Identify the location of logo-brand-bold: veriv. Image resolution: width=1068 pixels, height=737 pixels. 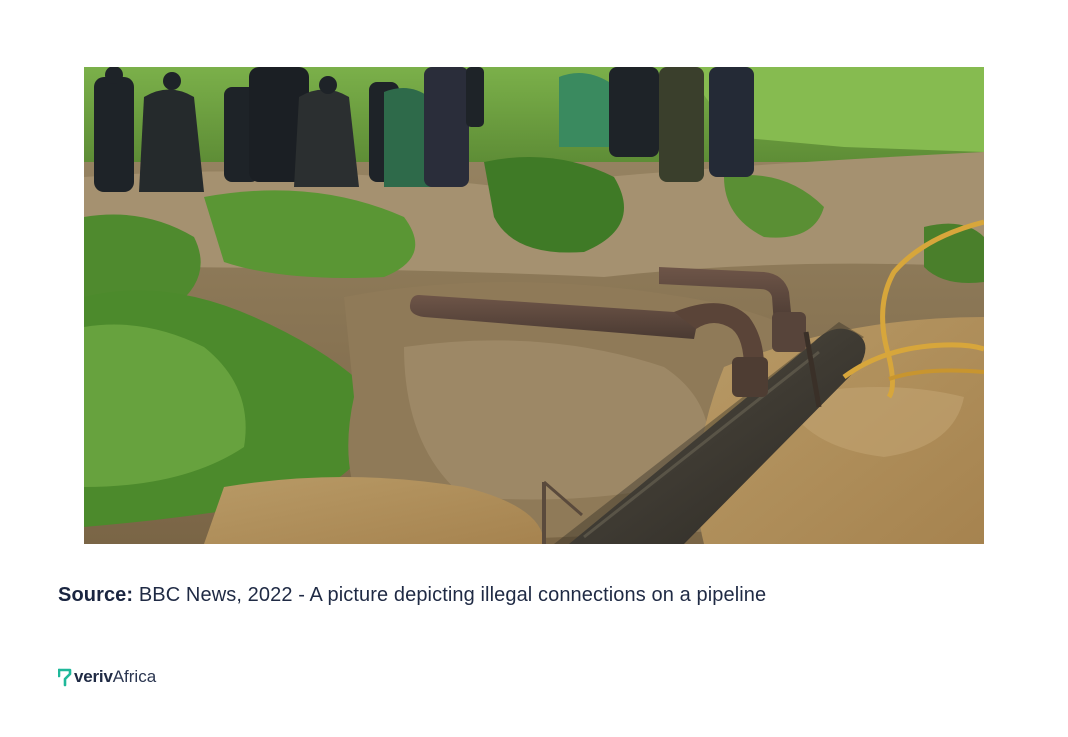
(93, 676).